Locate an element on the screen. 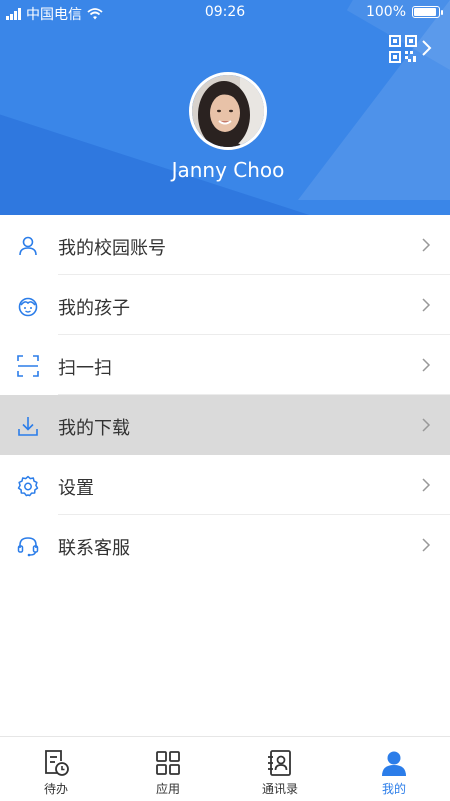 The height and width of the screenshot is (801, 450). menu-item-customer-service: 联系客服 is located at coordinates (225, 545).